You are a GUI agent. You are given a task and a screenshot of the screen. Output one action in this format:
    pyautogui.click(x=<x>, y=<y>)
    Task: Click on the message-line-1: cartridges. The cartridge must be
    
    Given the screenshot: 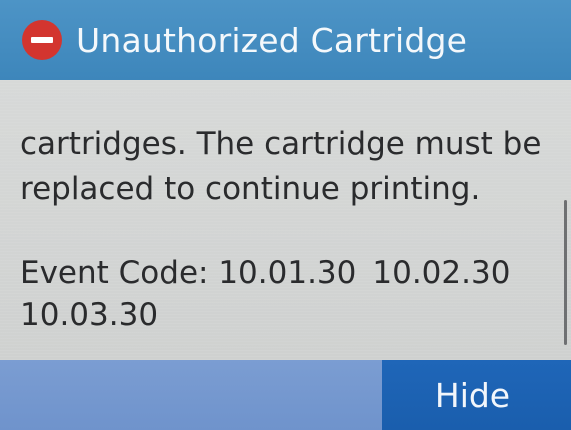 What is the action you would take?
    pyautogui.click(x=281, y=144)
    